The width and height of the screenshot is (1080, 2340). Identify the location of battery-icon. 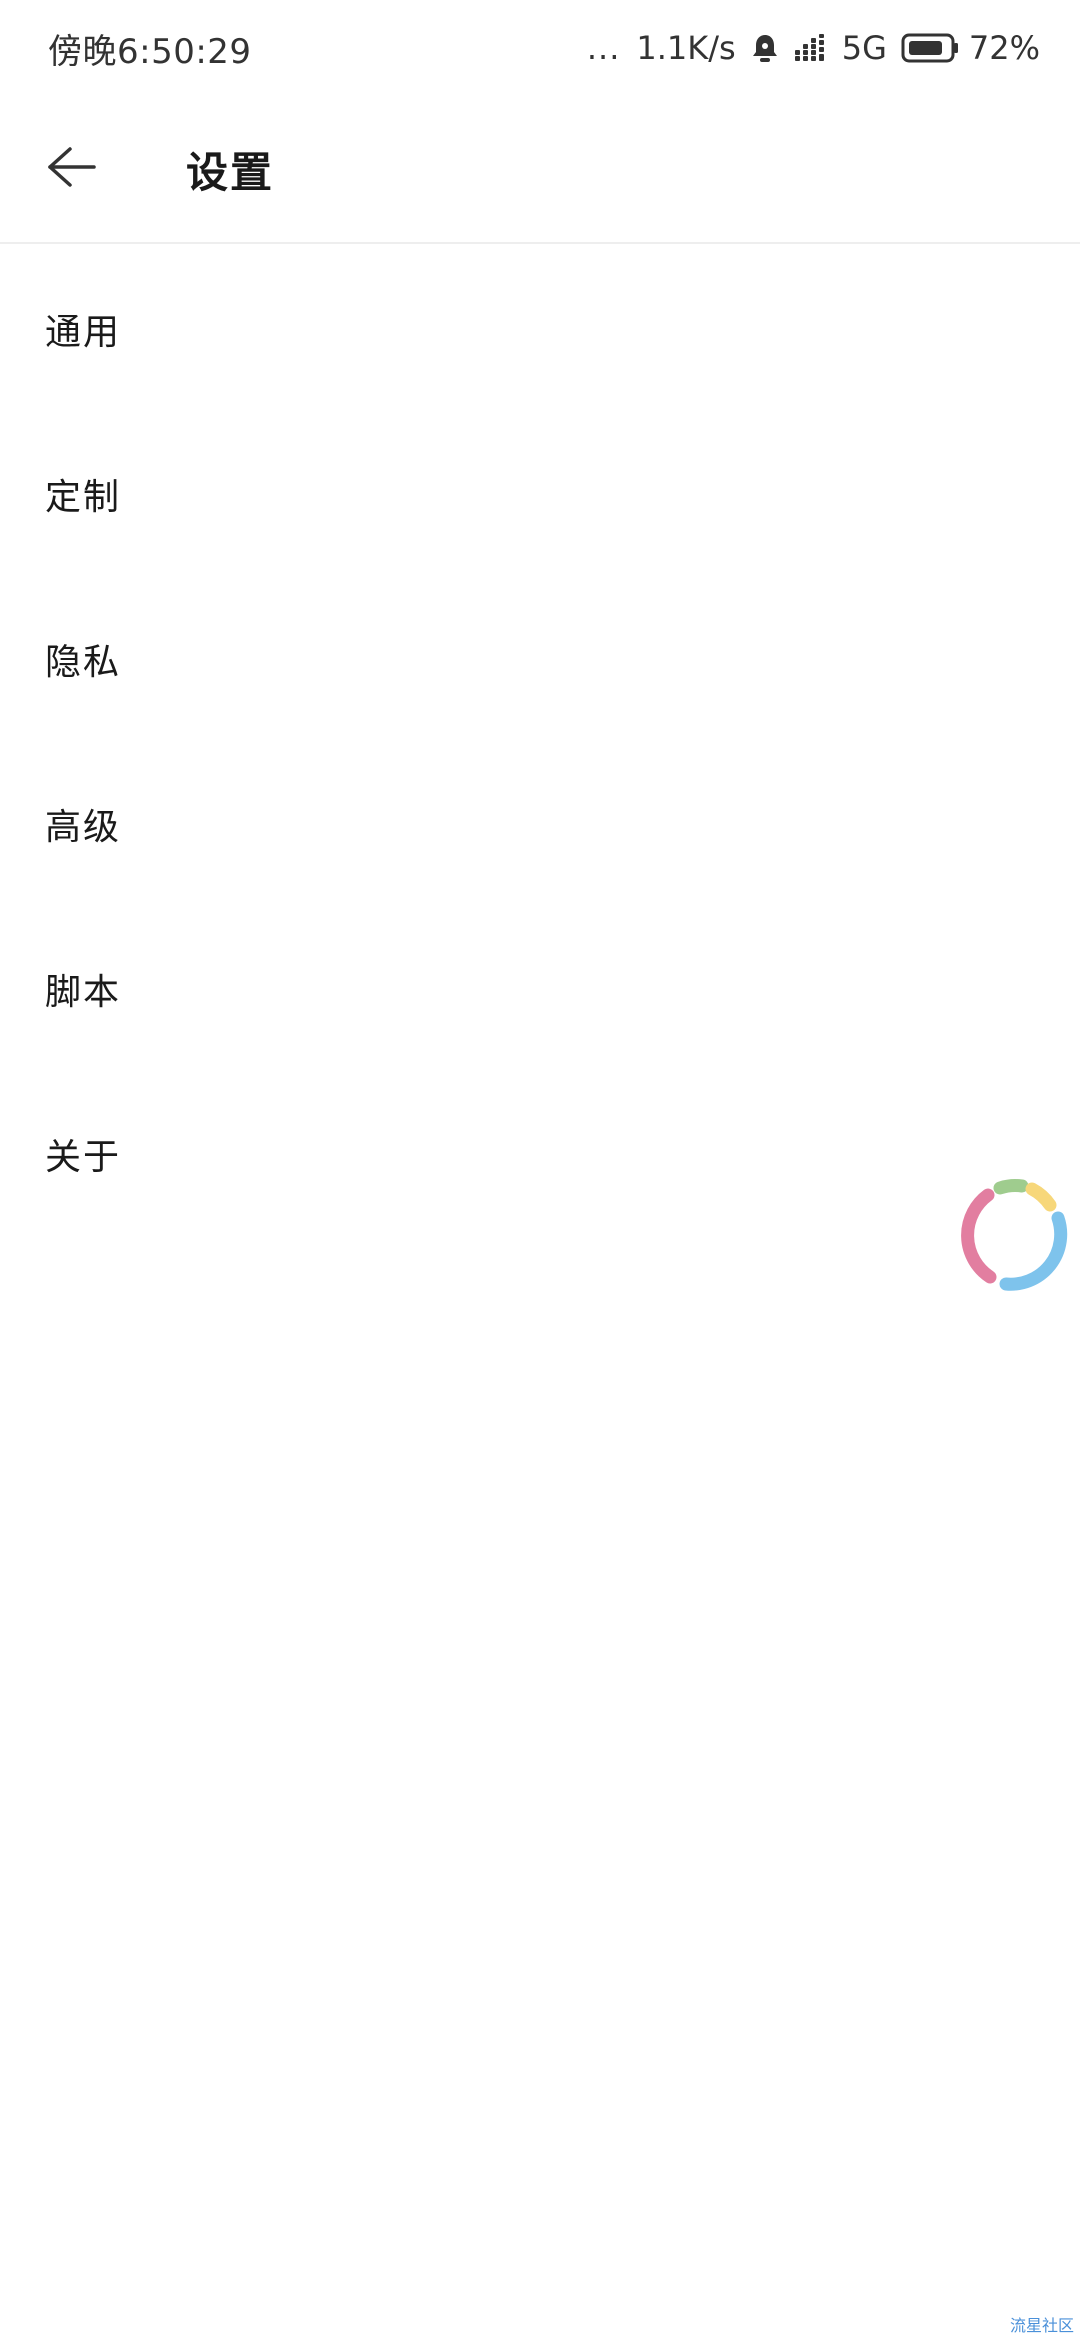
(930, 48).